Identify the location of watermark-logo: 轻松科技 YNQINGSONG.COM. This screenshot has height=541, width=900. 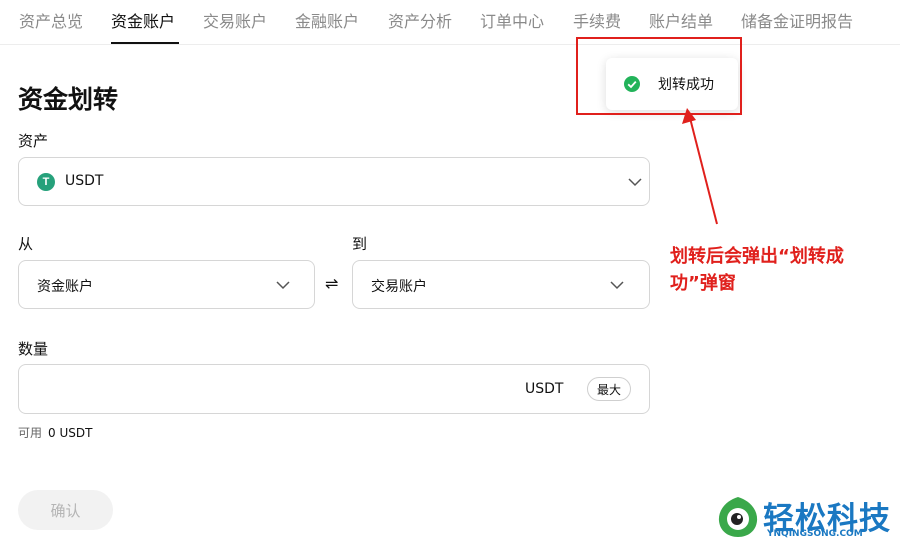
(807, 517).